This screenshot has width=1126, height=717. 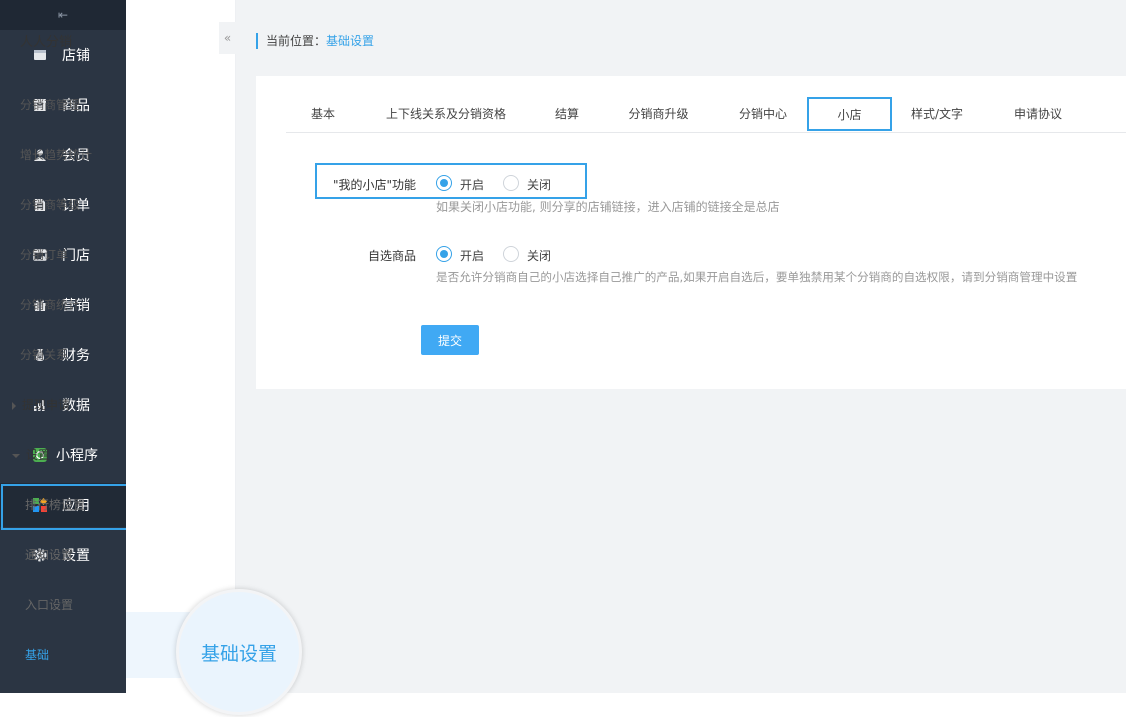 What do you see at coordinates (56, 154) in the screenshot?
I see `submenu-item-growth-stats: 增长趋势统计` at bounding box center [56, 154].